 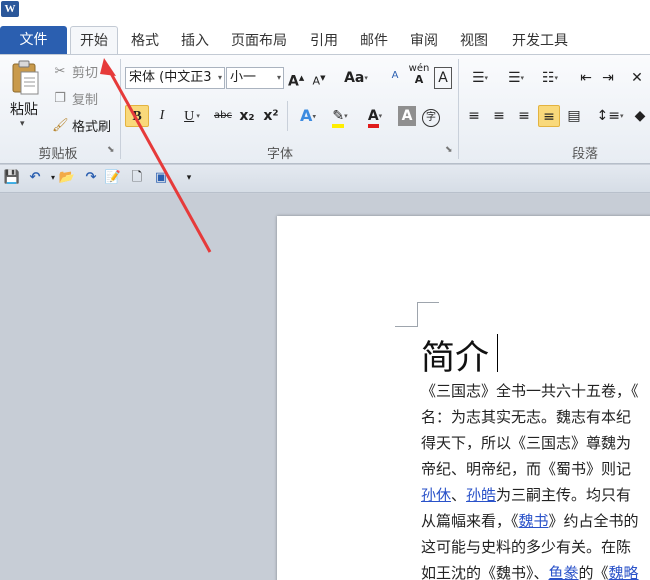 I want to click on enclose-chars-icon: 字, so click(x=431, y=118).